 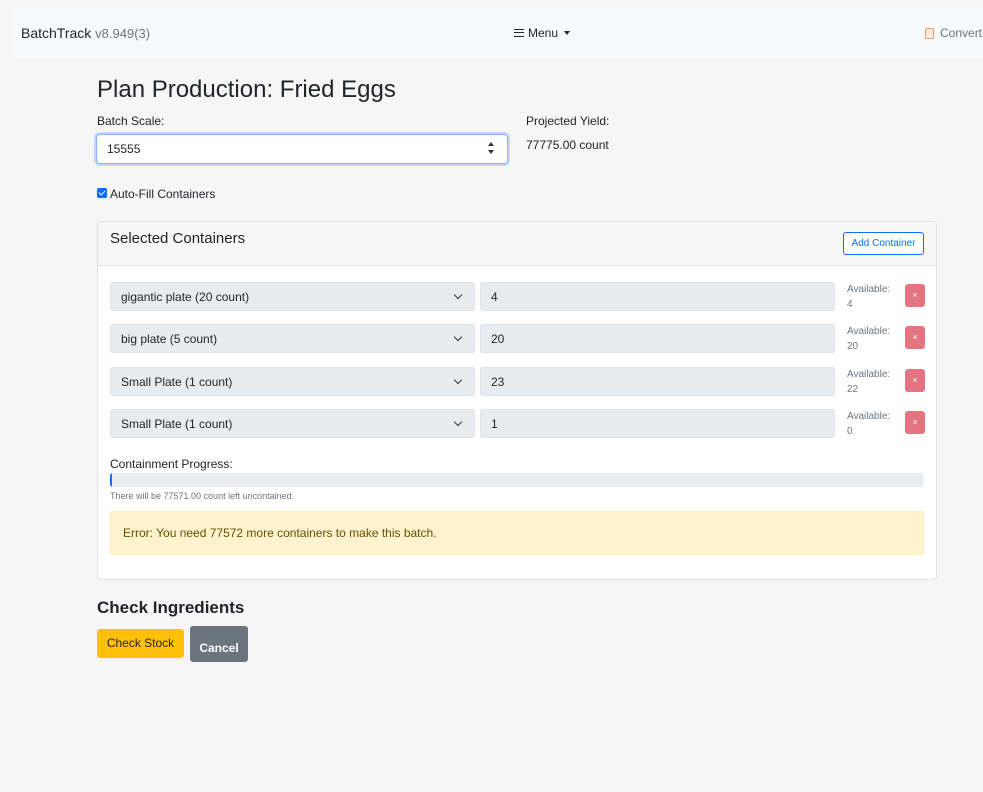 What do you see at coordinates (178, 238) in the screenshot?
I see `card-title: Selected Containers` at bounding box center [178, 238].